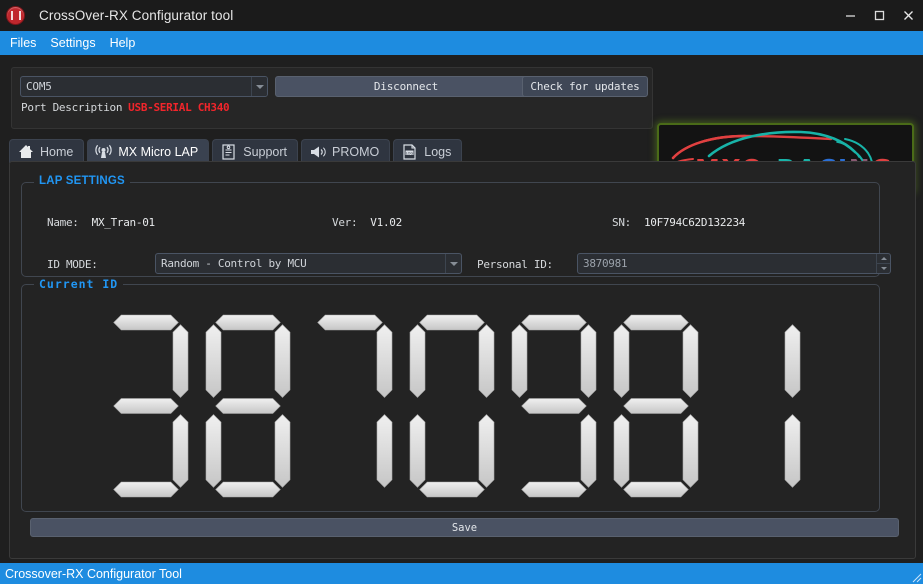 This screenshot has height=584, width=923. What do you see at coordinates (228, 151) in the screenshot?
I see `document-icon` at bounding box center [228, 151].